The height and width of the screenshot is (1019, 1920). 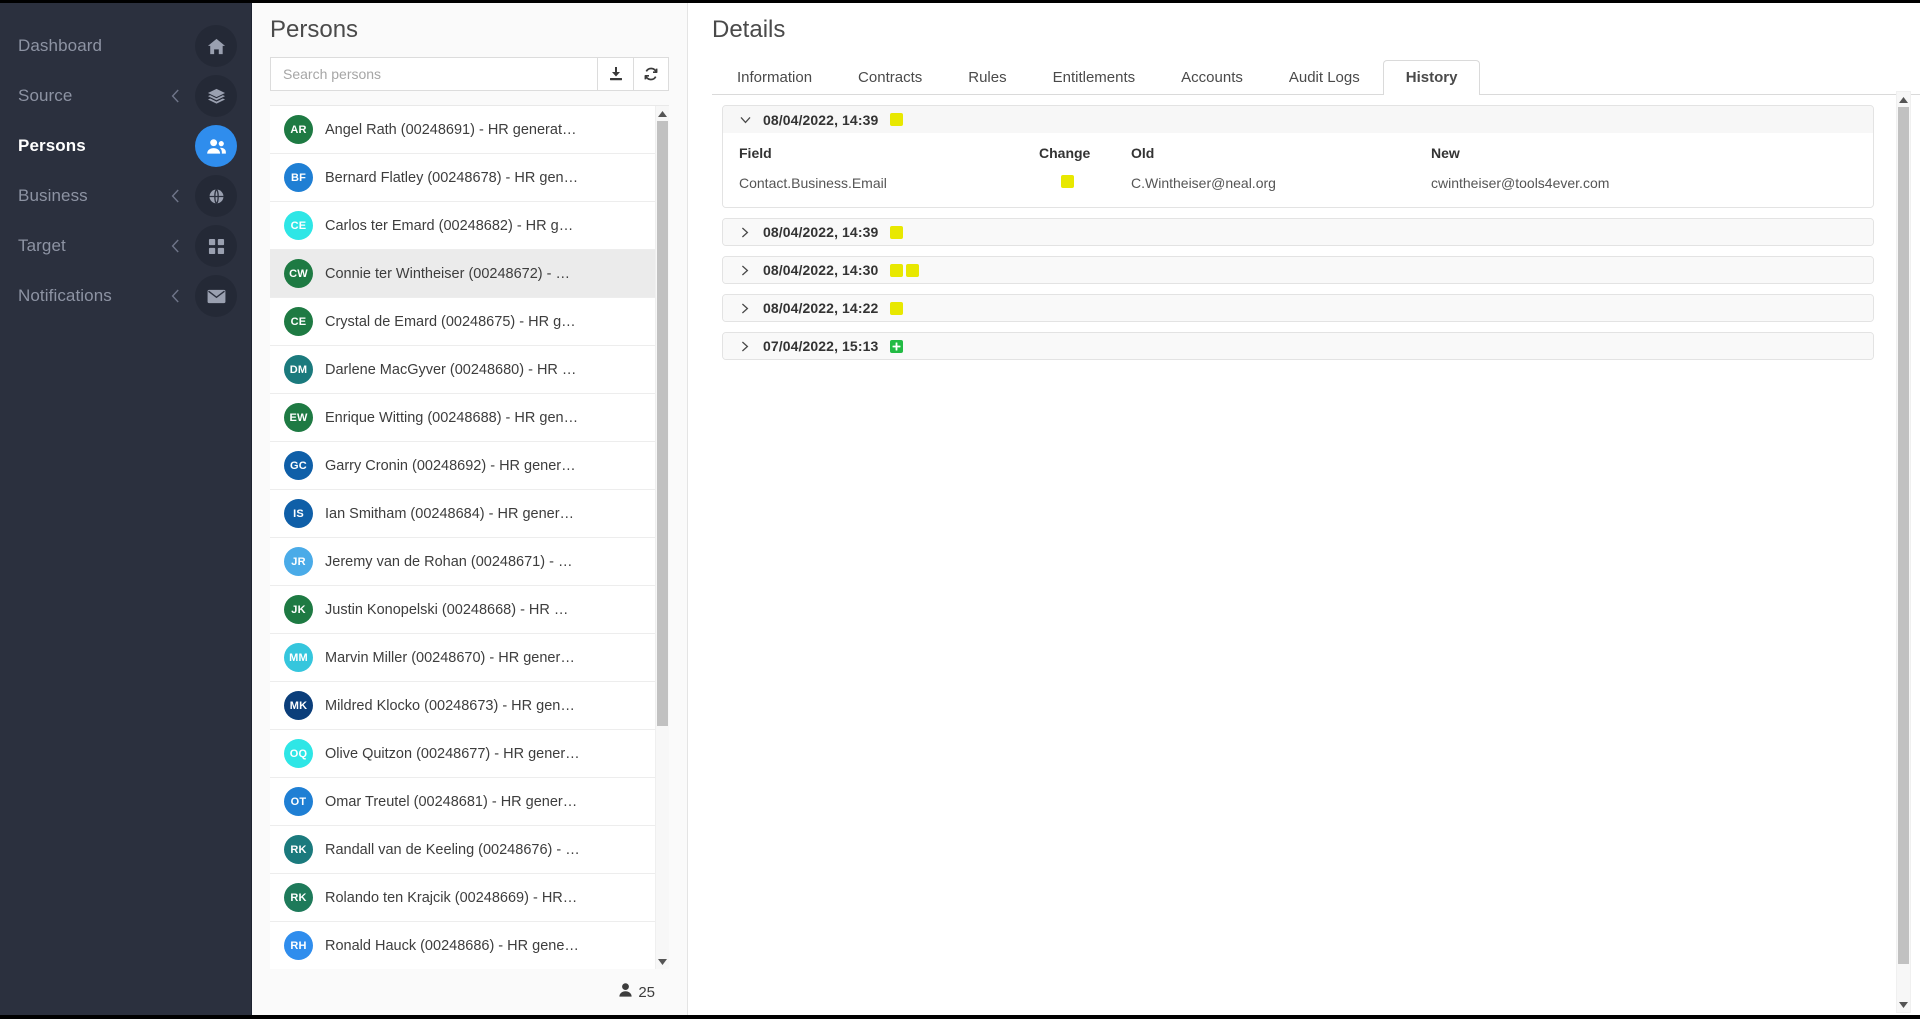 I want to click on grid-icon, so click(x=216, y=246).